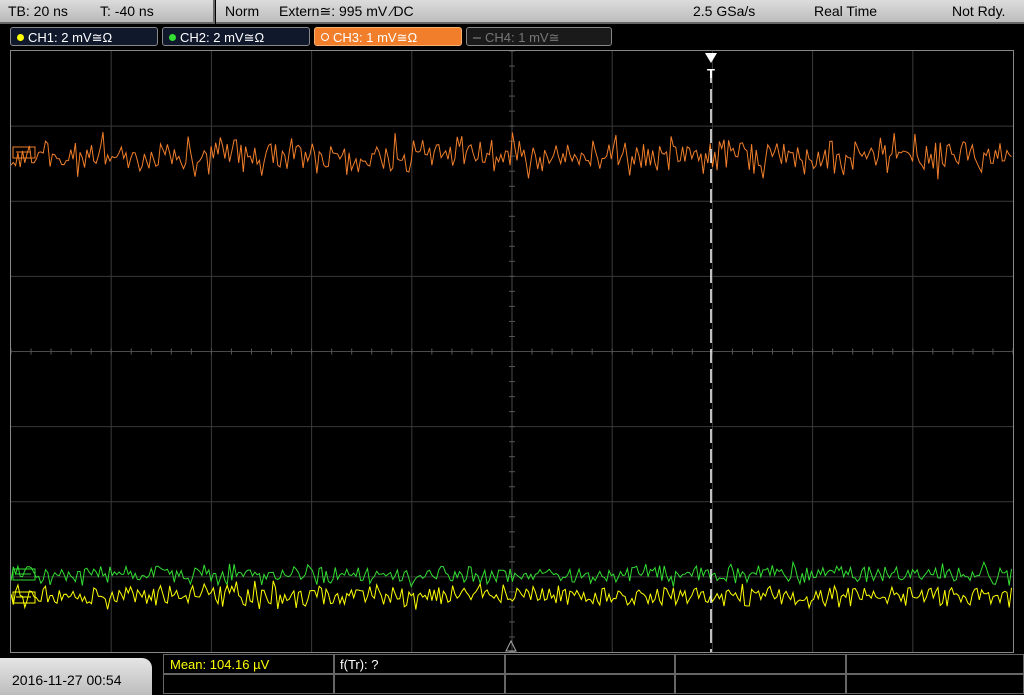 Image resolution: width=1024 pixels, height=695 pixels. Describe the element at coordinates (979, 11) in the screenshot. I see `status-indicator: Not Rdy.` at that location.